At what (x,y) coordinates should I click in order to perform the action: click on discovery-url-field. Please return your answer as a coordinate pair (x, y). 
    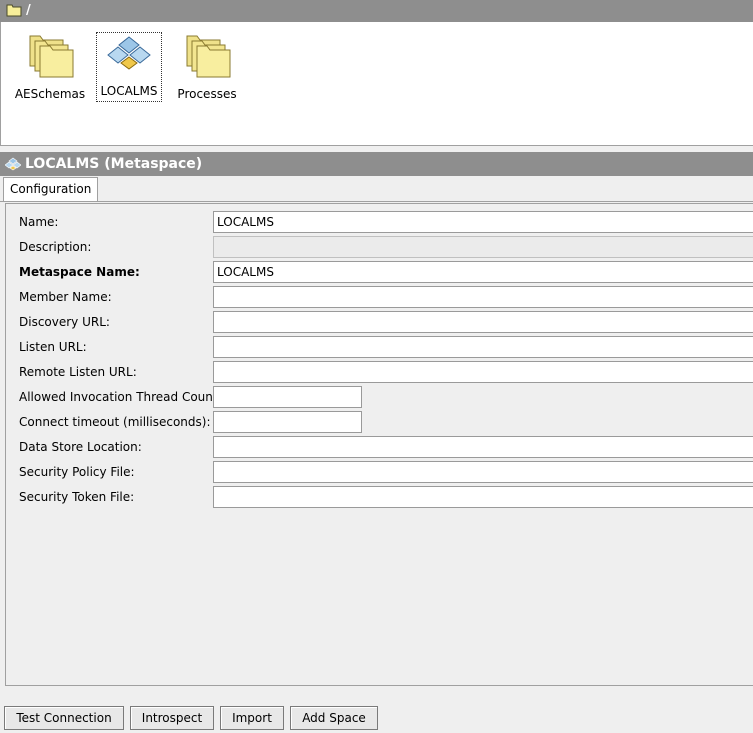
    Looking at the image, I should click on (483, 322).